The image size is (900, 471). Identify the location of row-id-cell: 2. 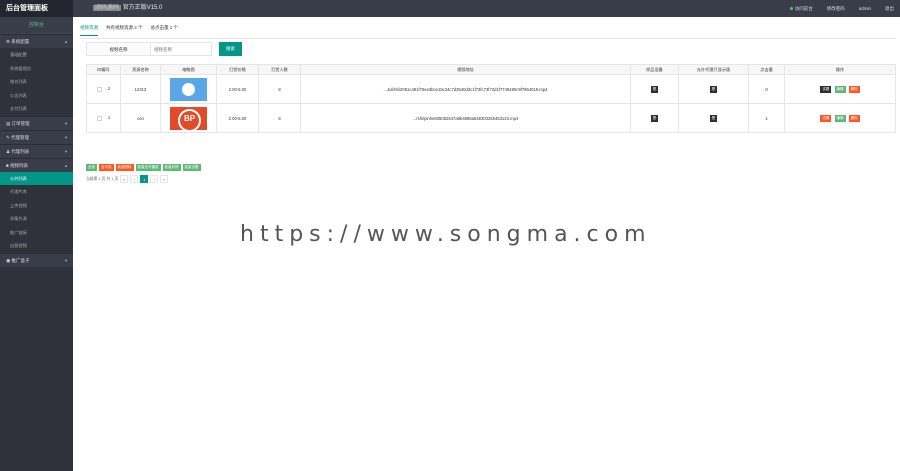
(103, 89).